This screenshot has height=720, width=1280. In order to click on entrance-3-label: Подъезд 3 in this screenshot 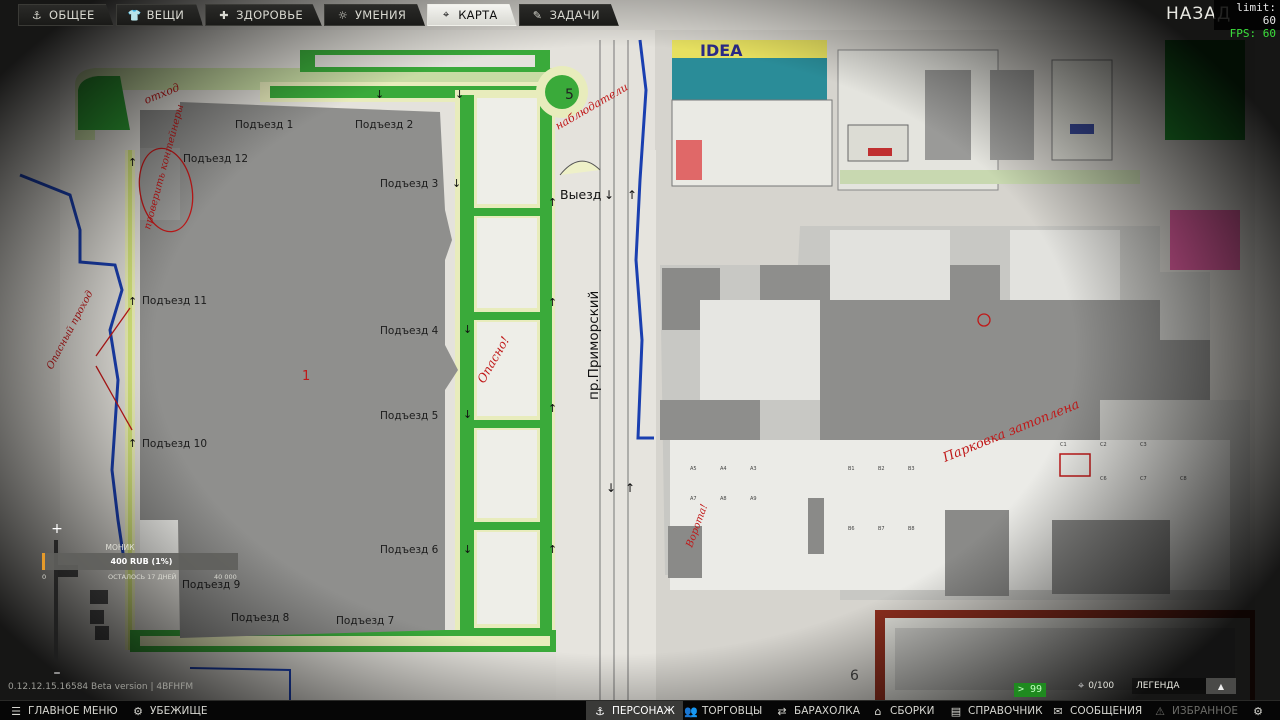, I will do `click(409, 184)`.